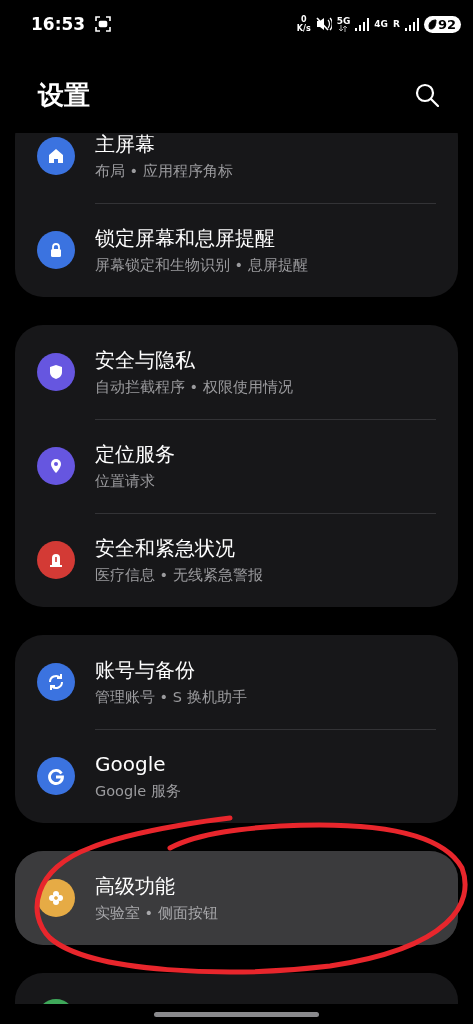 Image resolution: width=473 pixels, height=1024 pixels. Describe the element at coordinates (164, 171) in the screenshot. I see `item-subtitle: 布局 • 应用程序角标` at that location.